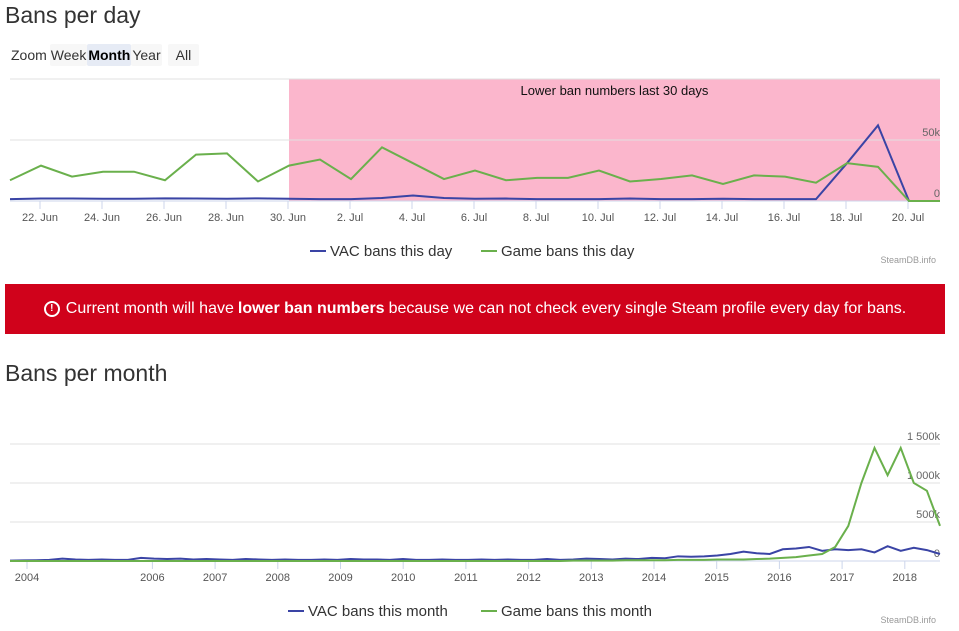 The width and height of the screenshot is (959, 631). What do you see at coordinates (86, 373) in the screenshot?
I see `monthly-title: Bans per month` at bounding box center [86, 373].